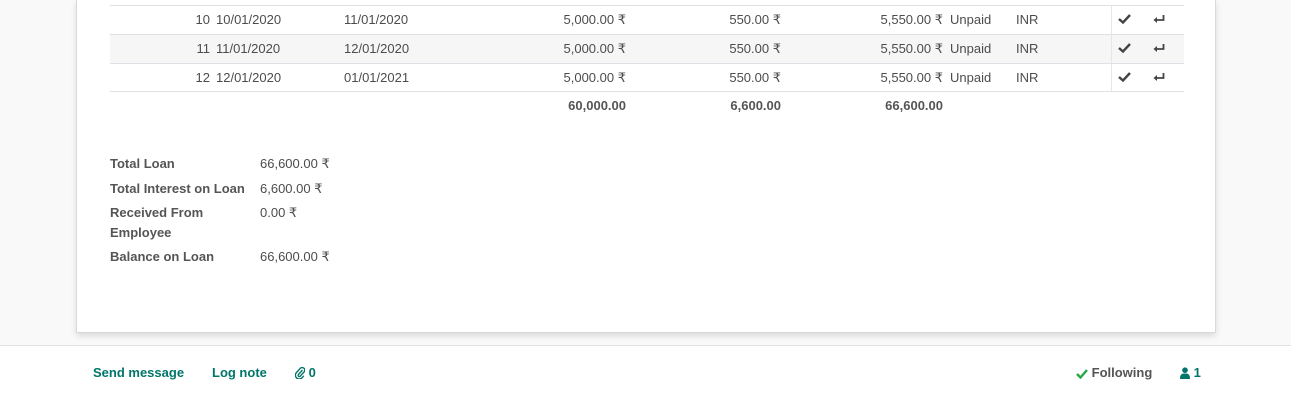 The width and height of the screenshot is (1291, 409). Describe the element at coordinates (279, 212) in the screenshot. I see `received-from-value: 0.00 ₹` at that location.